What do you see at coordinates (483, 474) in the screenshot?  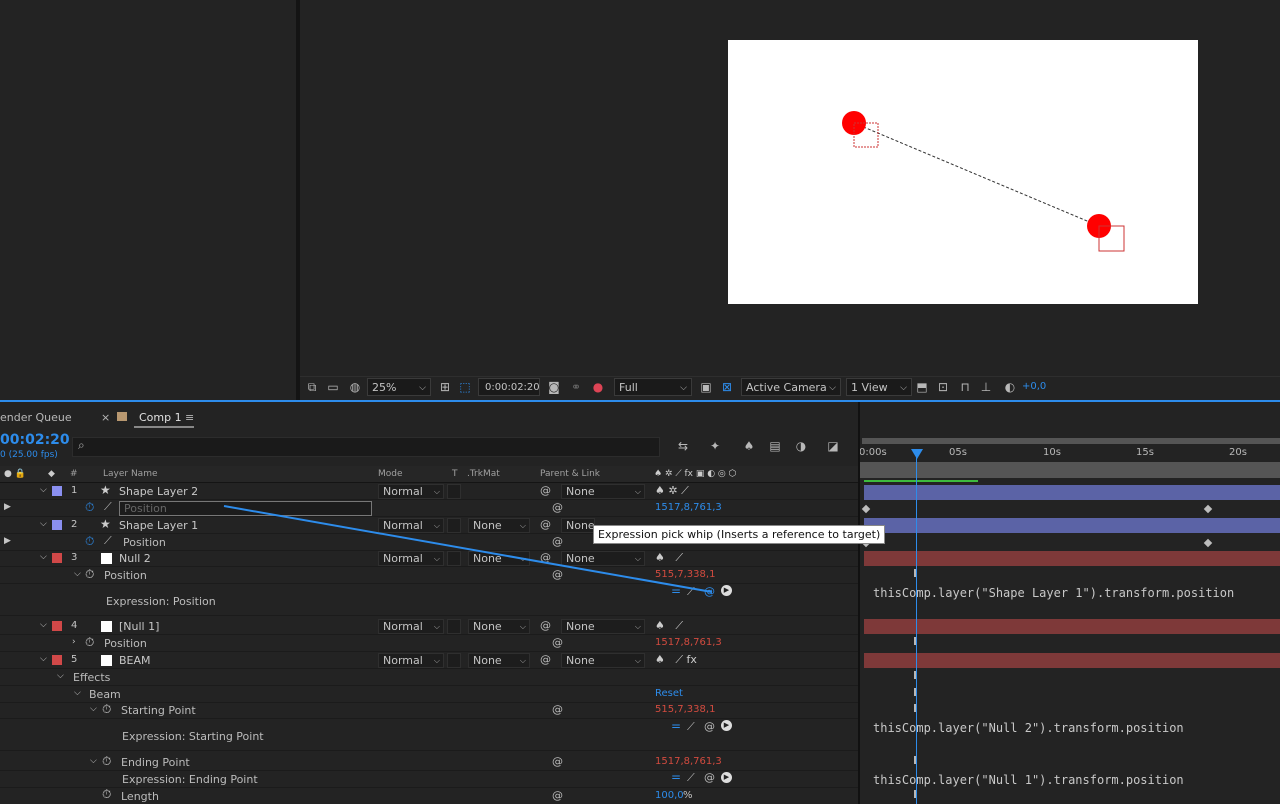 I see `col-trkmat: .TrkMat` at bounding box center [483, 474].